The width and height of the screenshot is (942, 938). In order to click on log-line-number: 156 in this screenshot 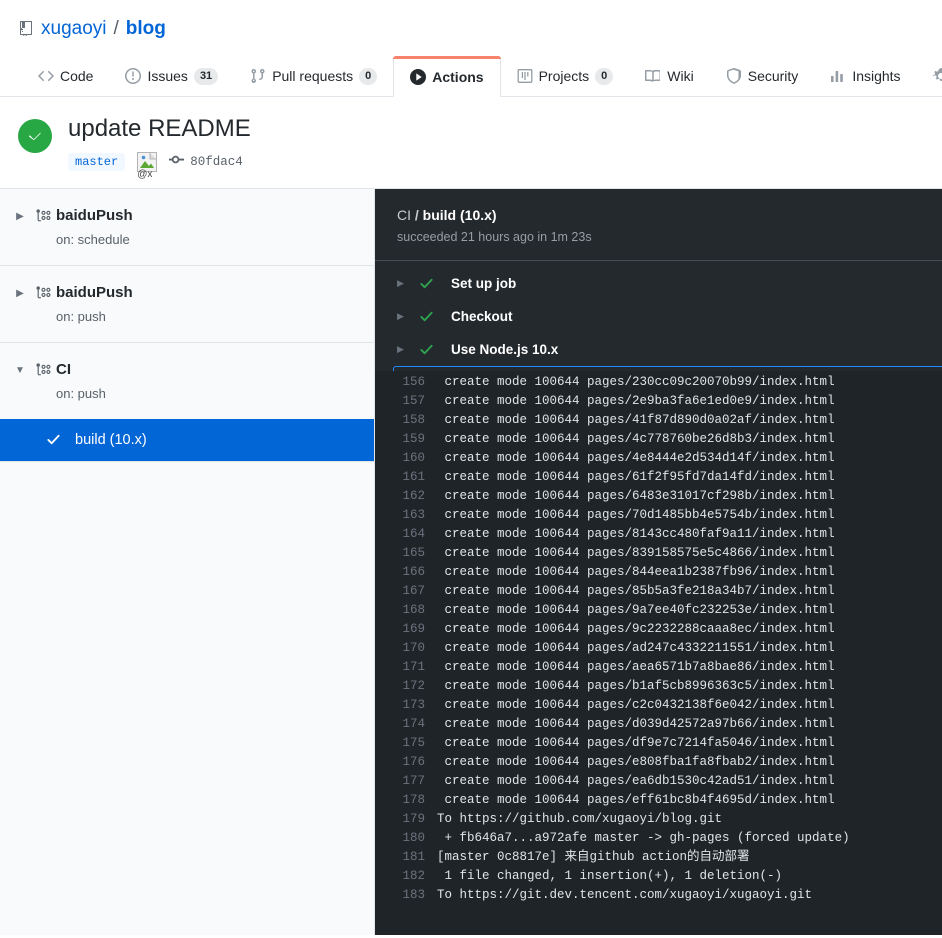, I will do `click(413, 381)`.